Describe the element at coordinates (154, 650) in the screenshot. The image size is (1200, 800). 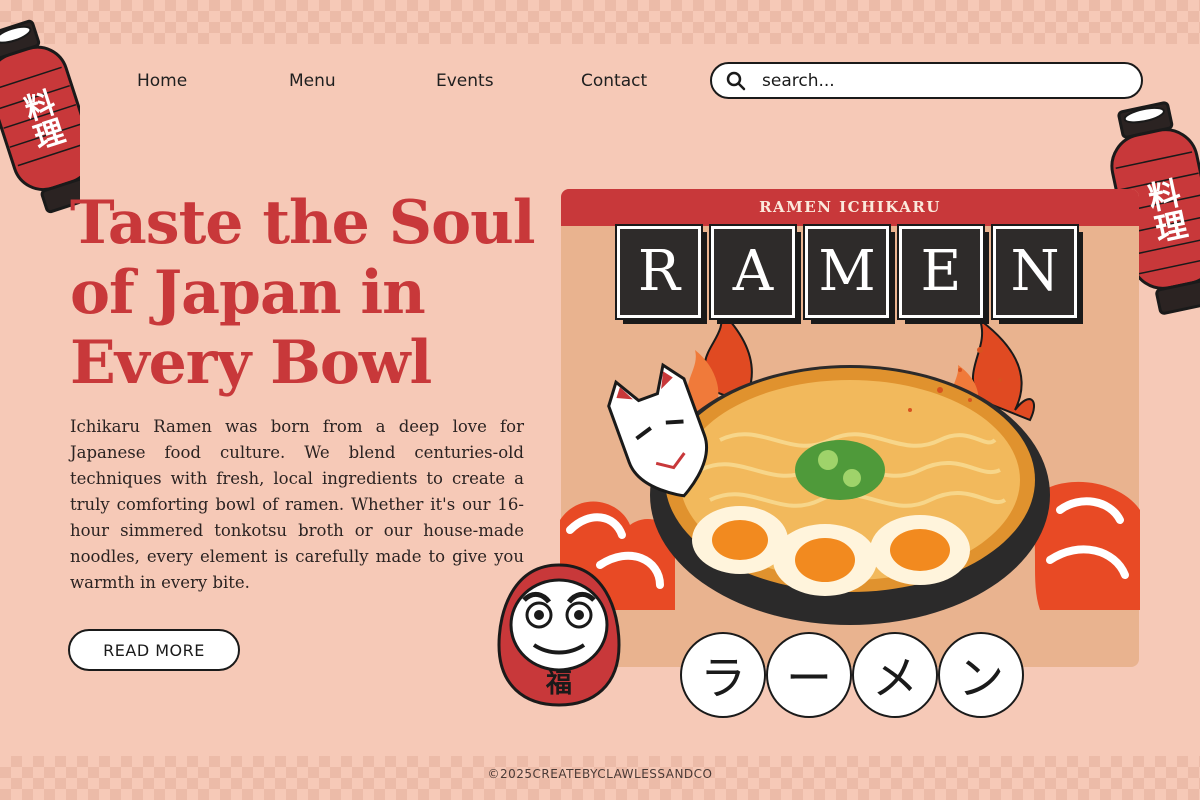
I see `read-more-button: READ MORE` at that location.